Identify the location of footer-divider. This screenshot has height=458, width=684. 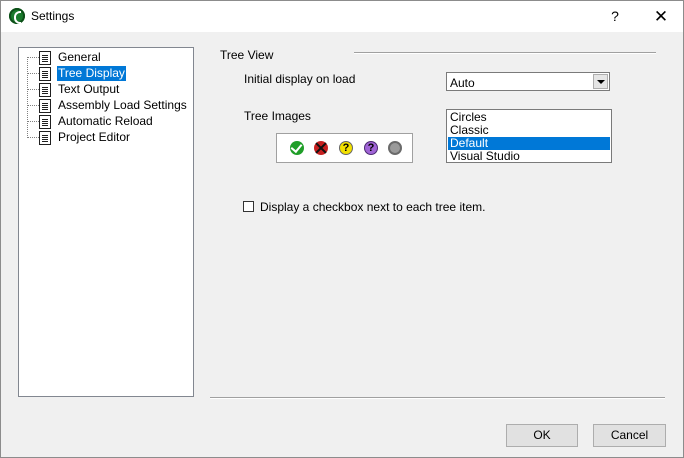
(437, 398).